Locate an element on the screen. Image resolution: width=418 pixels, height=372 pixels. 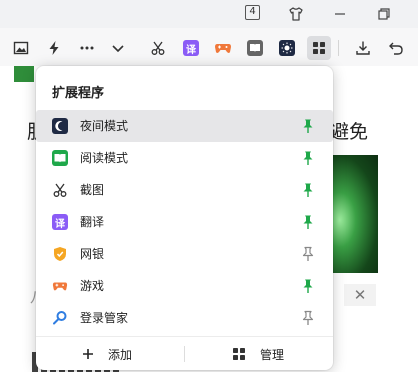
extension-item-translate: 译 翻译 is located at coordinates (184, 222).